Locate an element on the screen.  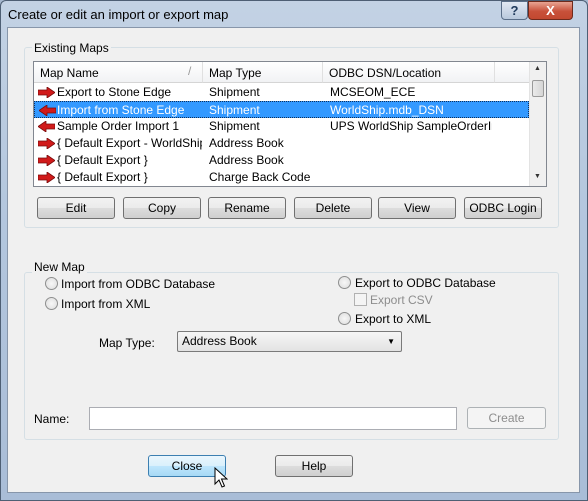
scroll-down-arrow-icon: ▼ is located at coordinates (537, 176).